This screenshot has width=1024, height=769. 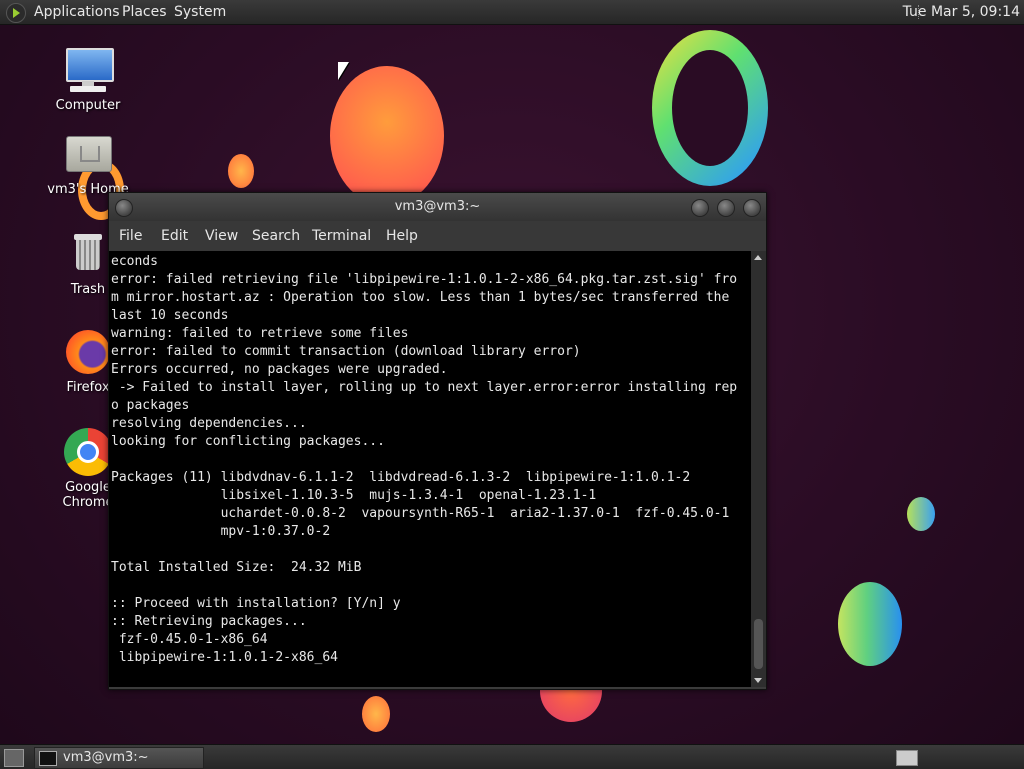 I want to click on terminal-line: :: Proceed with installation? [Y/n] y, so click(x=256, y=603).